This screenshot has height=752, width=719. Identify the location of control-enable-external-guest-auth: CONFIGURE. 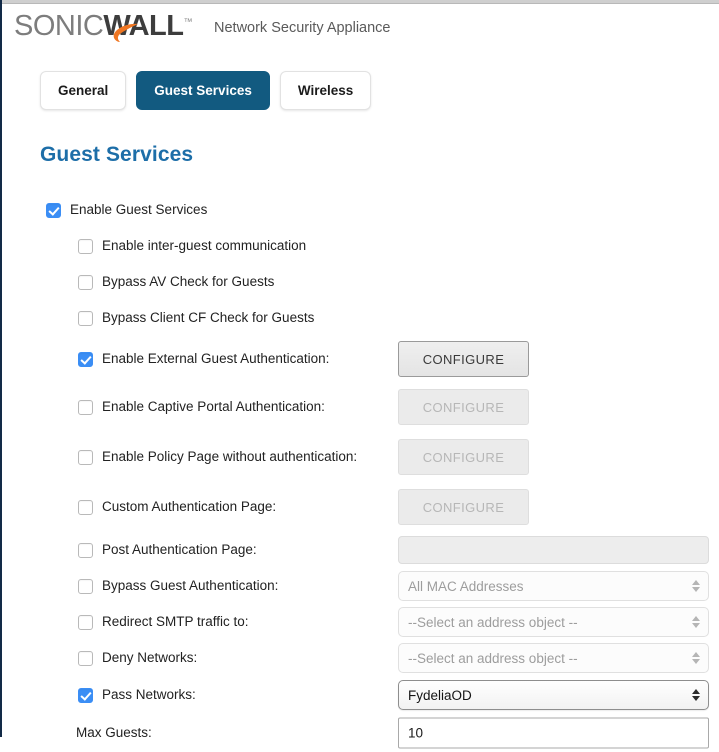
(463, 359).